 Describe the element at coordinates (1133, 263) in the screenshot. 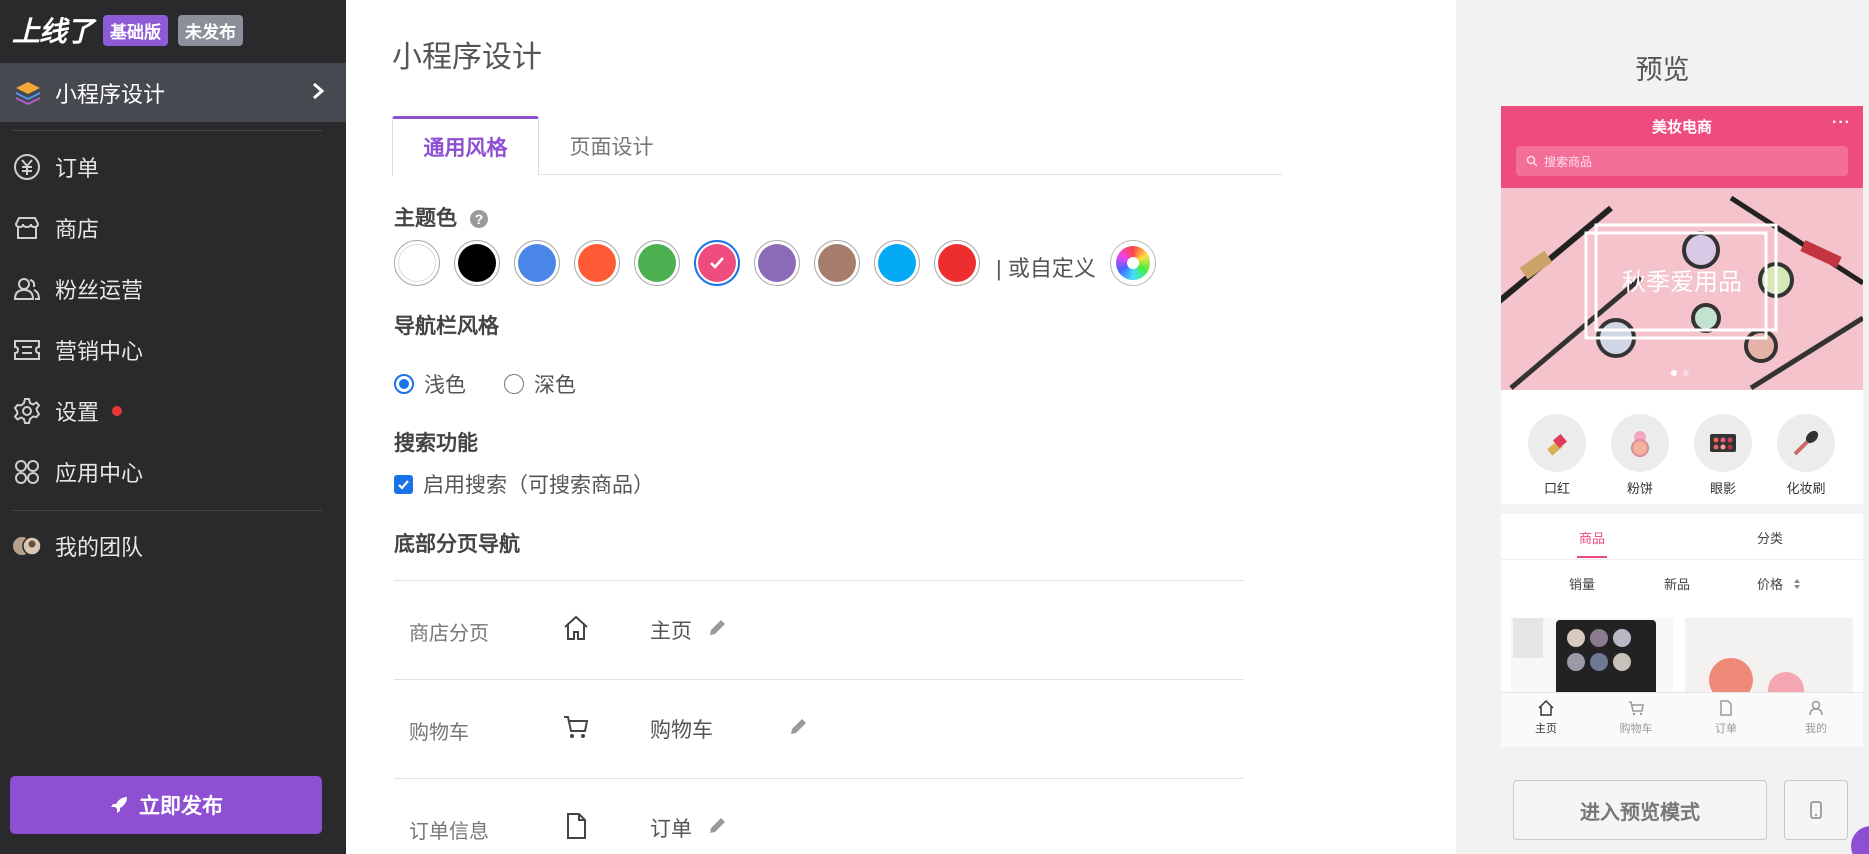

I see `custom-color-picker` at that location.